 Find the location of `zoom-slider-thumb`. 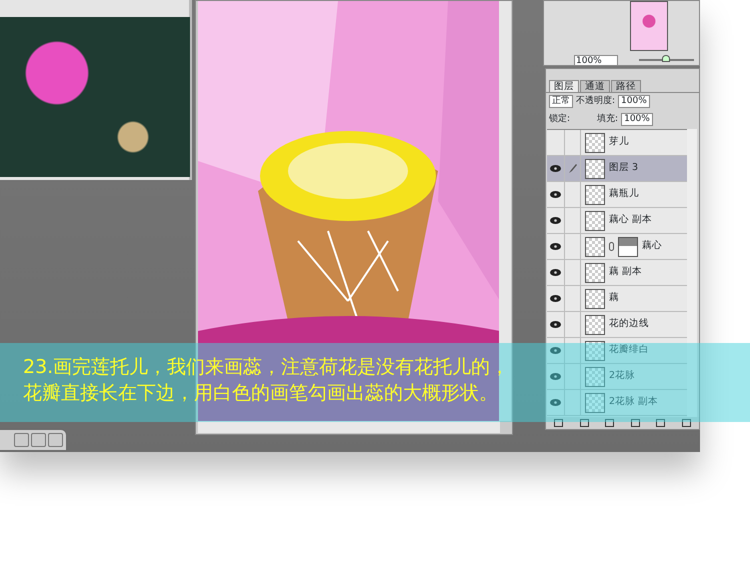

zoom-slider-thumb is located at coordinates (666, 58).